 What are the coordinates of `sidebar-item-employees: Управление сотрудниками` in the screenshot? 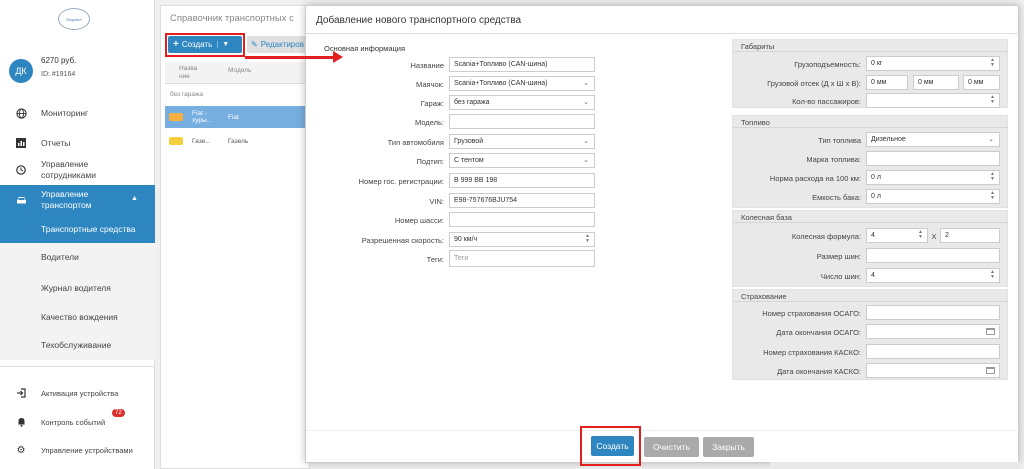 It's located at (77, 170).